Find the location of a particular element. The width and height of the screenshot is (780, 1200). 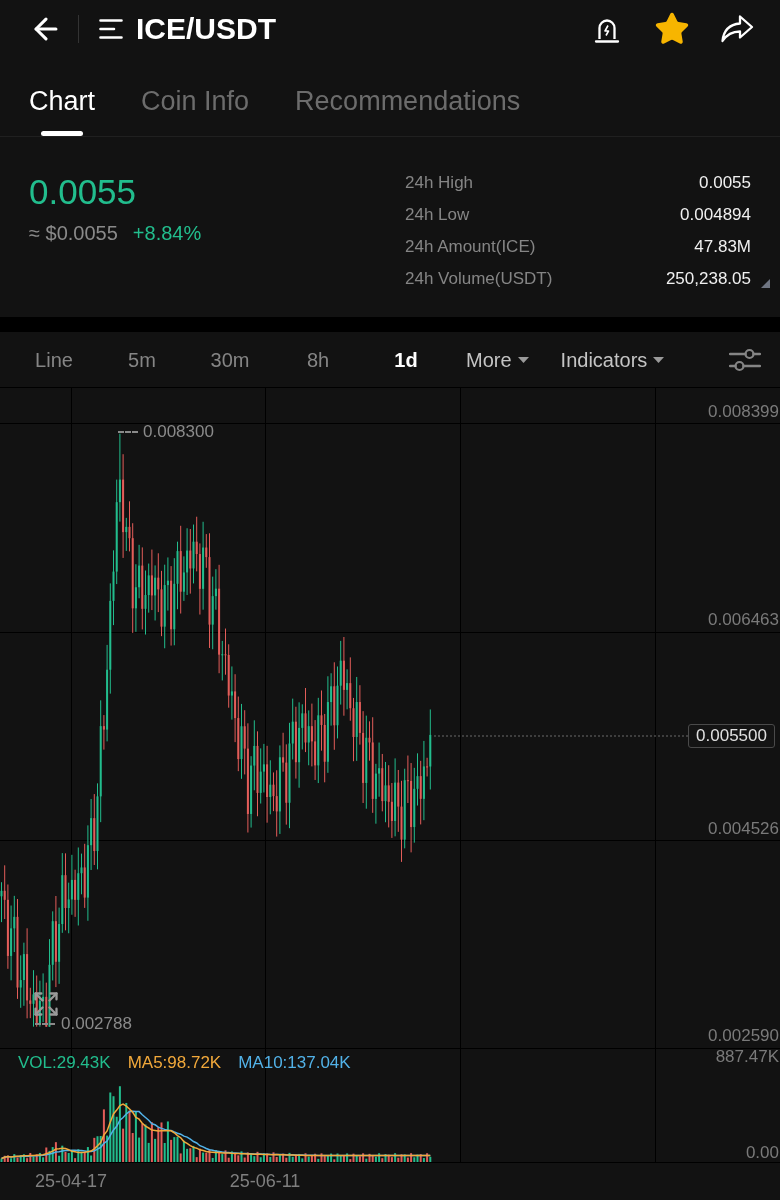

price-axis-label: 0.004526 is located at coordinates (743, 829).